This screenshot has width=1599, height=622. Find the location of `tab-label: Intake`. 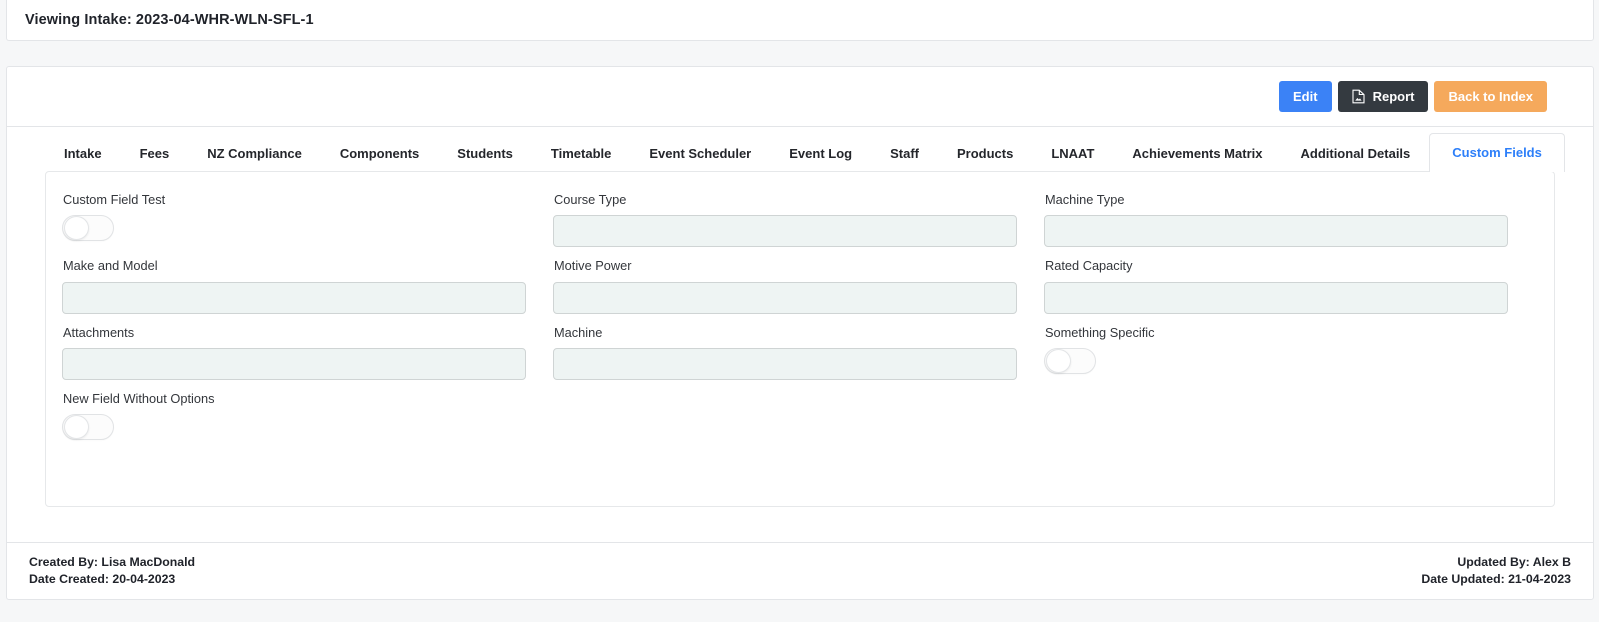

tab-label: Intake is located at coordinates (83, 153).